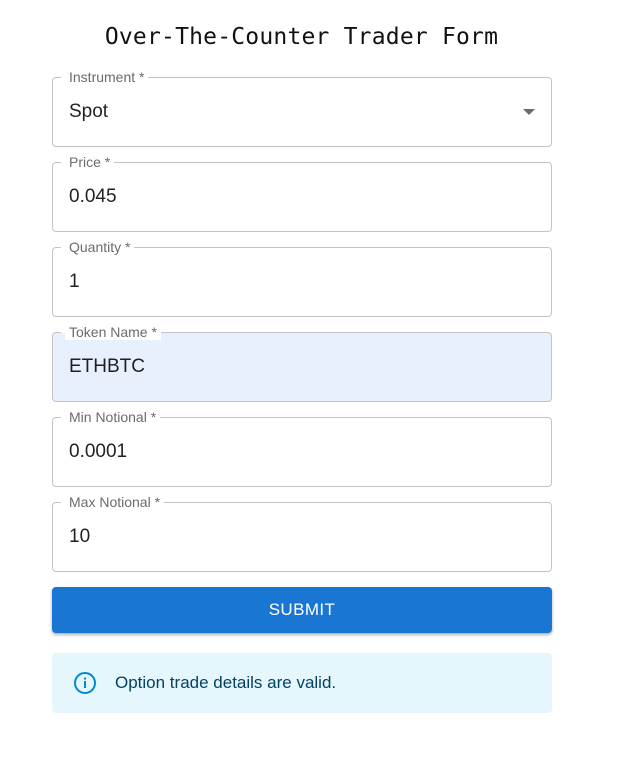 The width and height of the screenshot is (617, 759). I want to click on token-name-value: ETHBTC, so click(107, 367).